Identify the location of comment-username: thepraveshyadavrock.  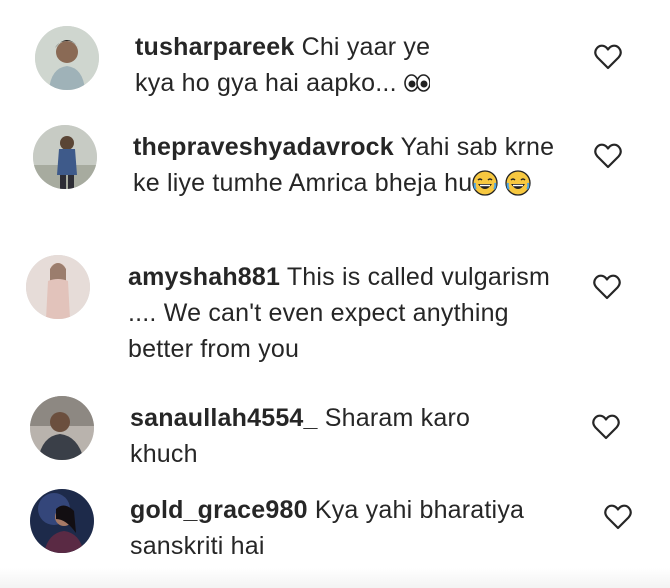
(263, 147).